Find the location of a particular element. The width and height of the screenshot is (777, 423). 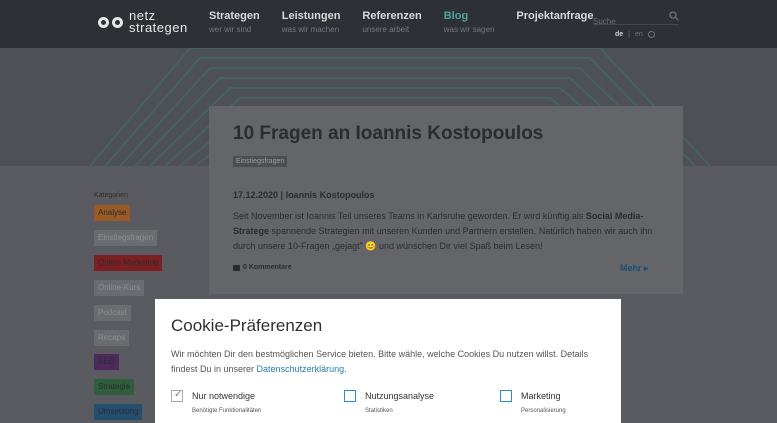

necessary-checkbox: ✓ is located at coordinates (177, 395).